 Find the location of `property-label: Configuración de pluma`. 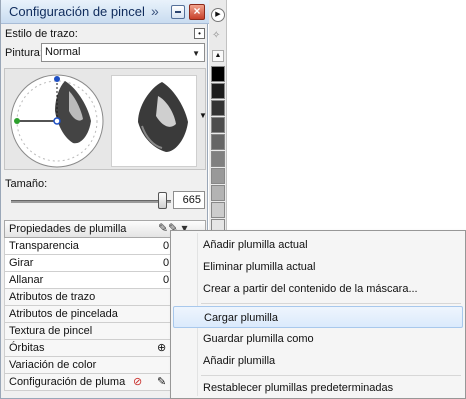

property-label: Configuración de pluma is located at coordinates (67, 382).